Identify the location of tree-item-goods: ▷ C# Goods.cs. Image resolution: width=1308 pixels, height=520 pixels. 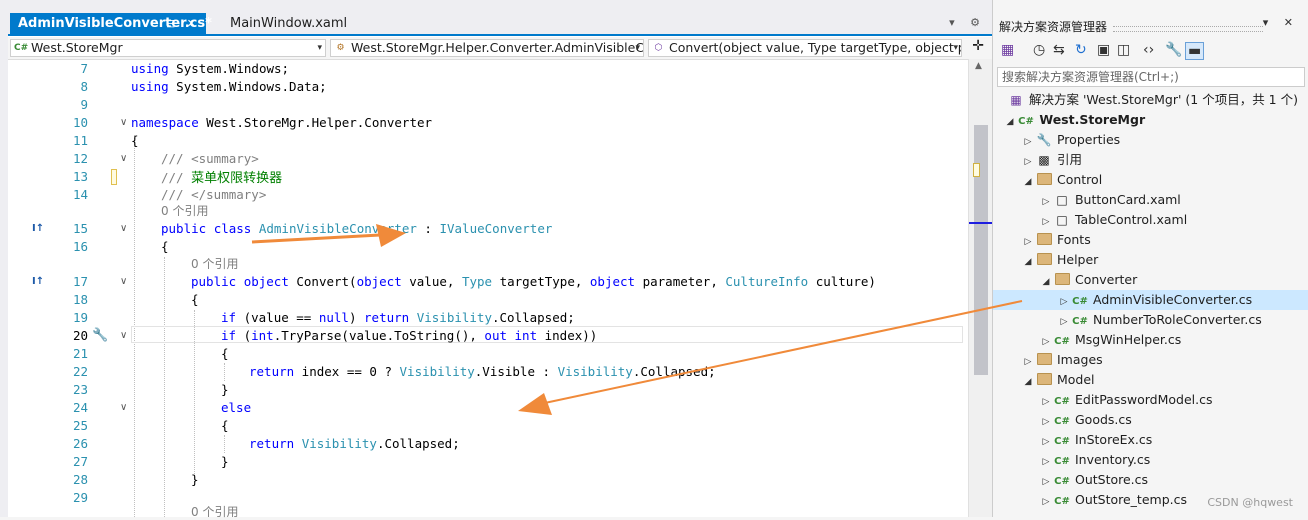
(1085, 420).